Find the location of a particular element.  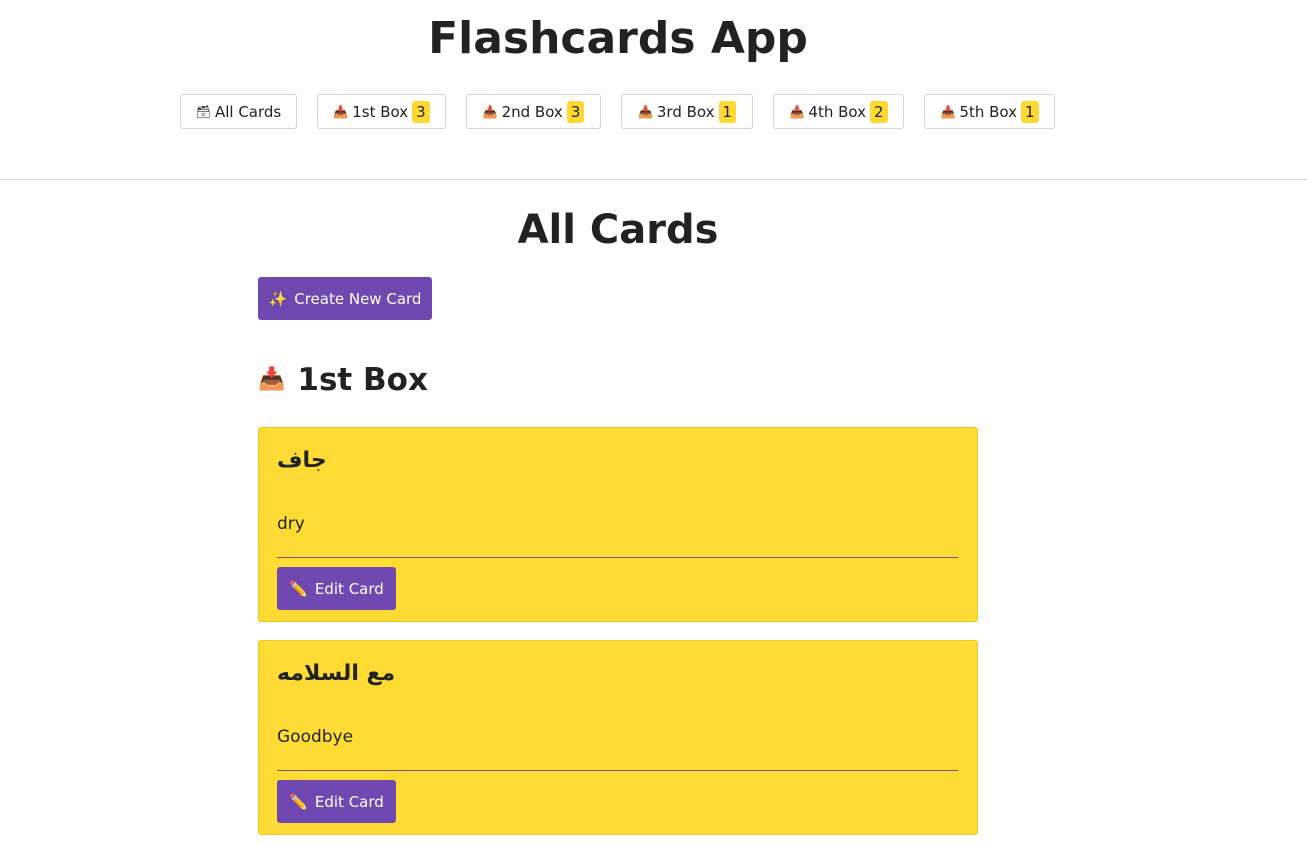

sparkles-icon: ✨ is located at coordinates (278, 298).